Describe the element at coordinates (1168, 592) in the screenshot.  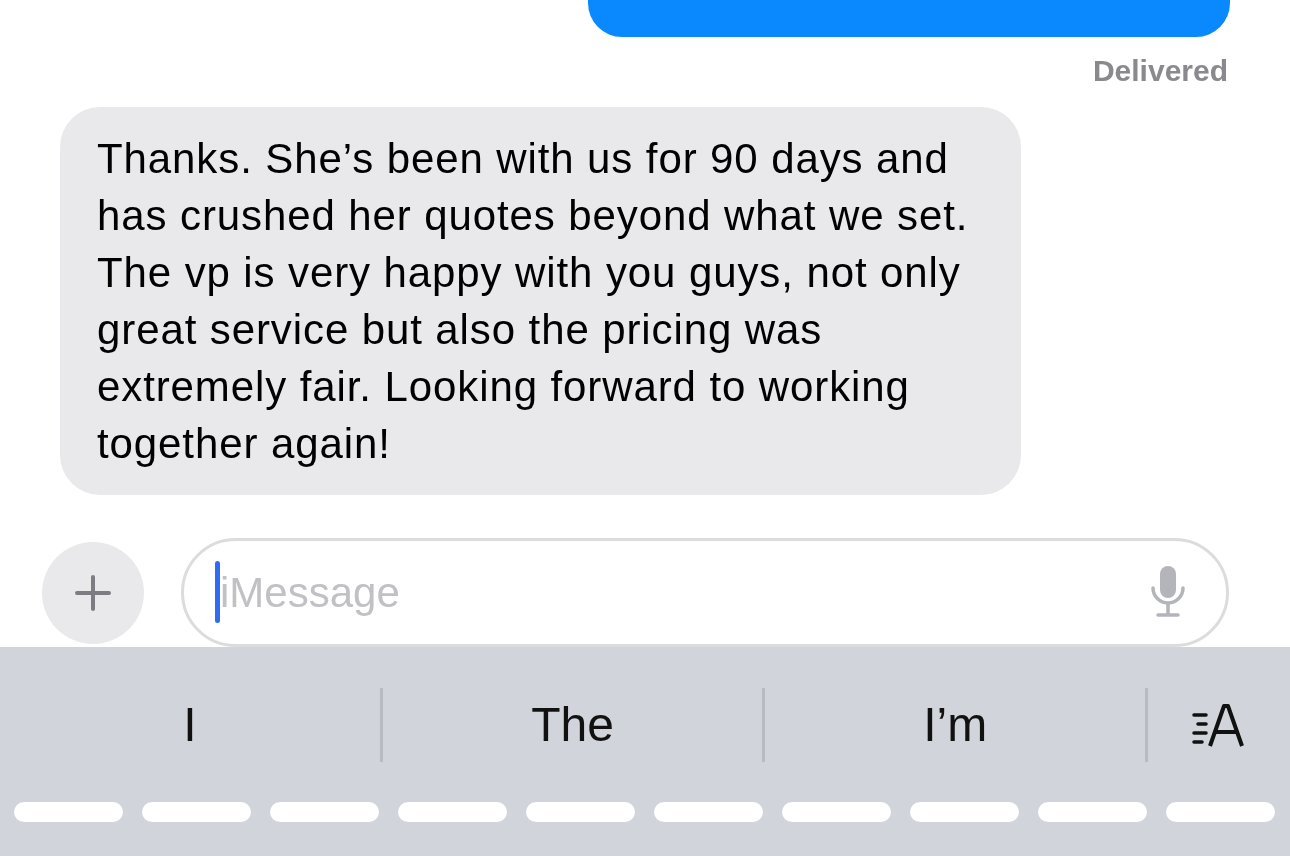
I see `microphone-icon` at that location.